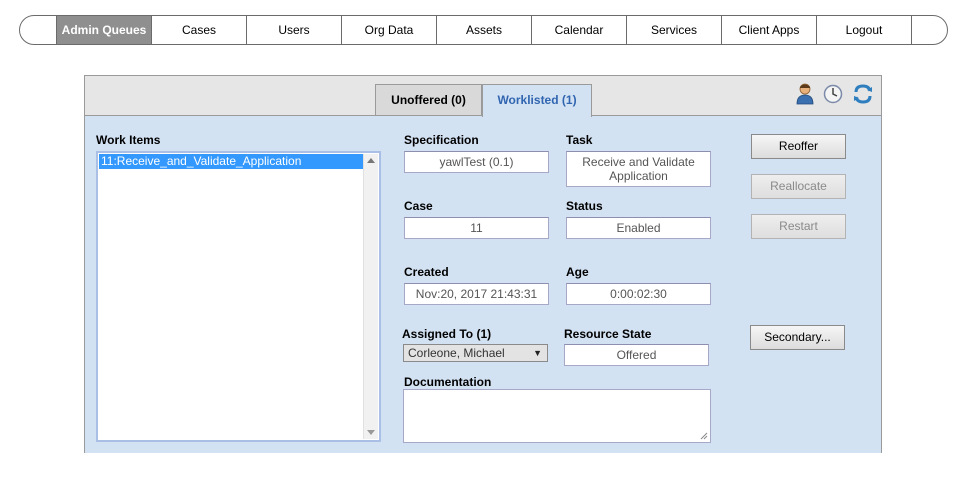  Describe the element at coordinates (426, 272) in the screenshot. I see `created-label: Created` at that location.